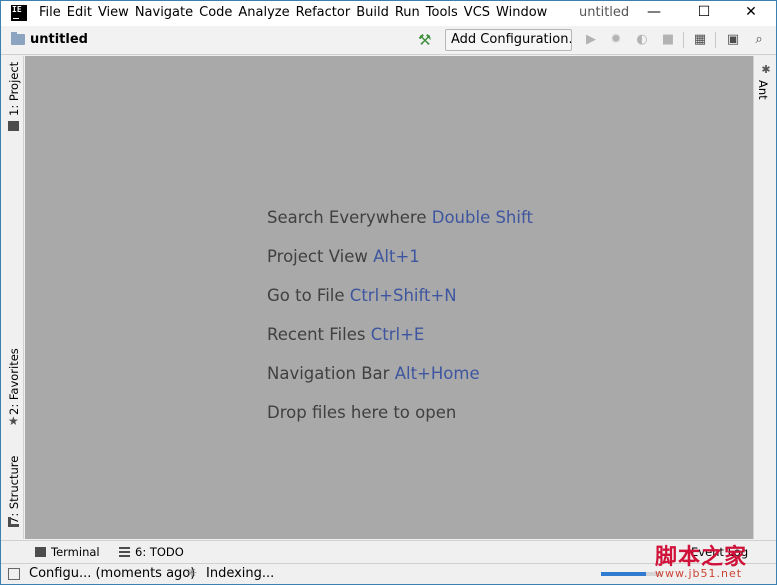 This screenshot has height=585, width=777. I want to click on tab-terminal: Terminal, so click(67, 552).